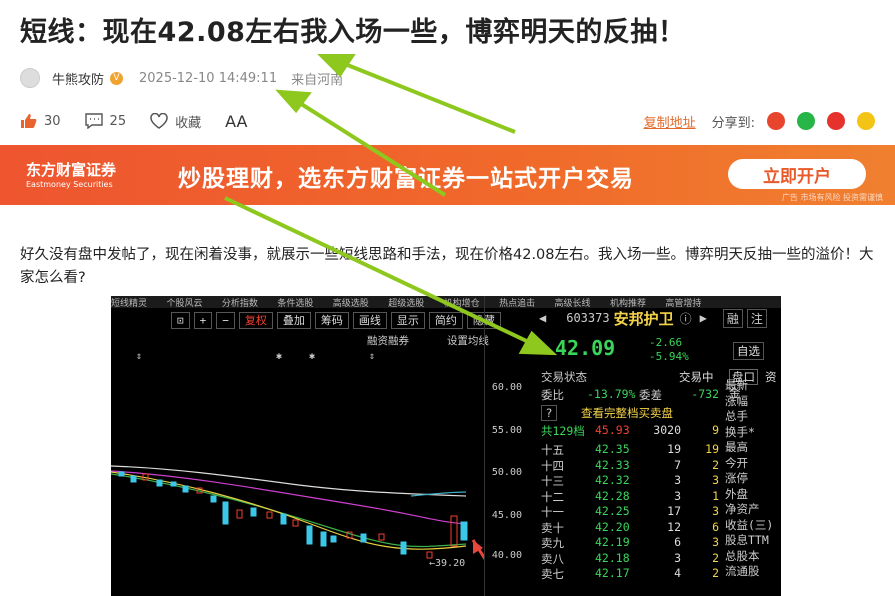 This screenshot has height=596, width=895. I want to click on y-tick: 55.00, so click(506, 430).